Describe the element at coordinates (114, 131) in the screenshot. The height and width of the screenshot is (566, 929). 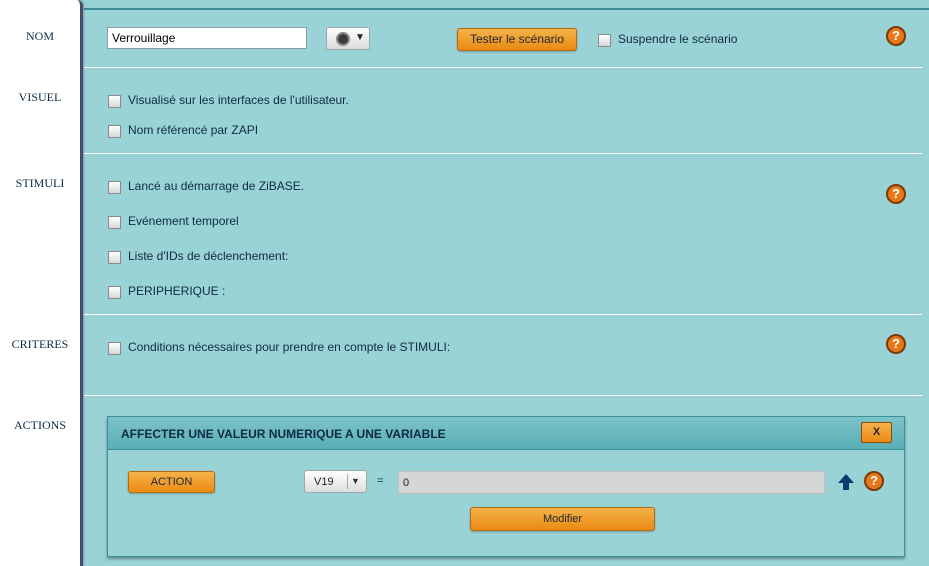
I see `zapi-reference-checkbox` at that location.